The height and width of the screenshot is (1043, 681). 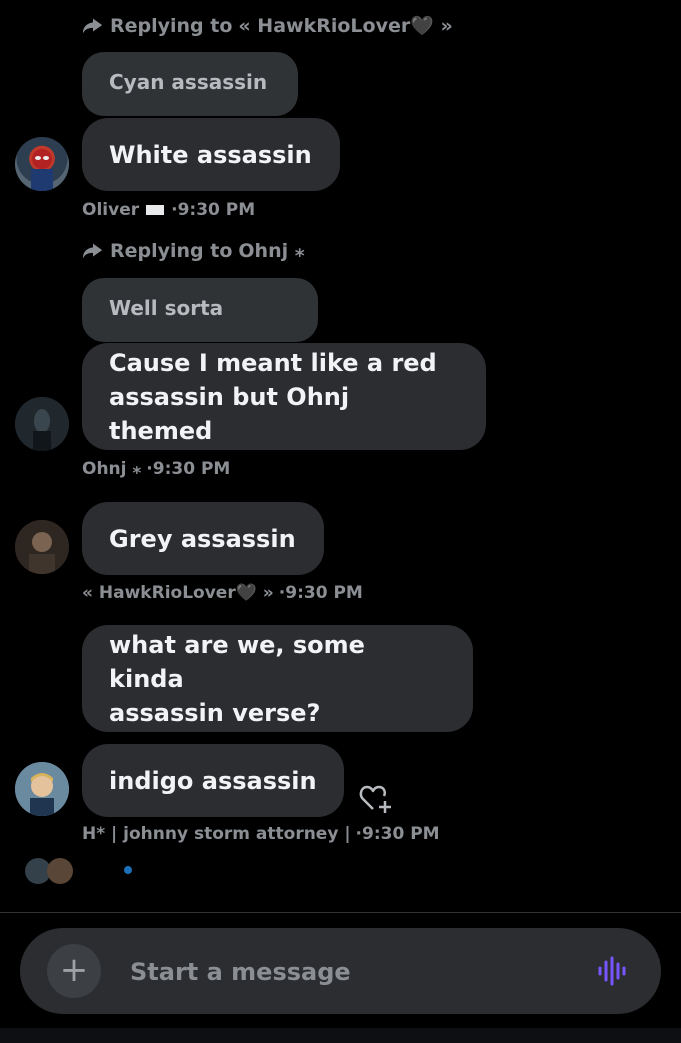 I want to click on message-text: indigo assassin, so click(x=213, y=780).